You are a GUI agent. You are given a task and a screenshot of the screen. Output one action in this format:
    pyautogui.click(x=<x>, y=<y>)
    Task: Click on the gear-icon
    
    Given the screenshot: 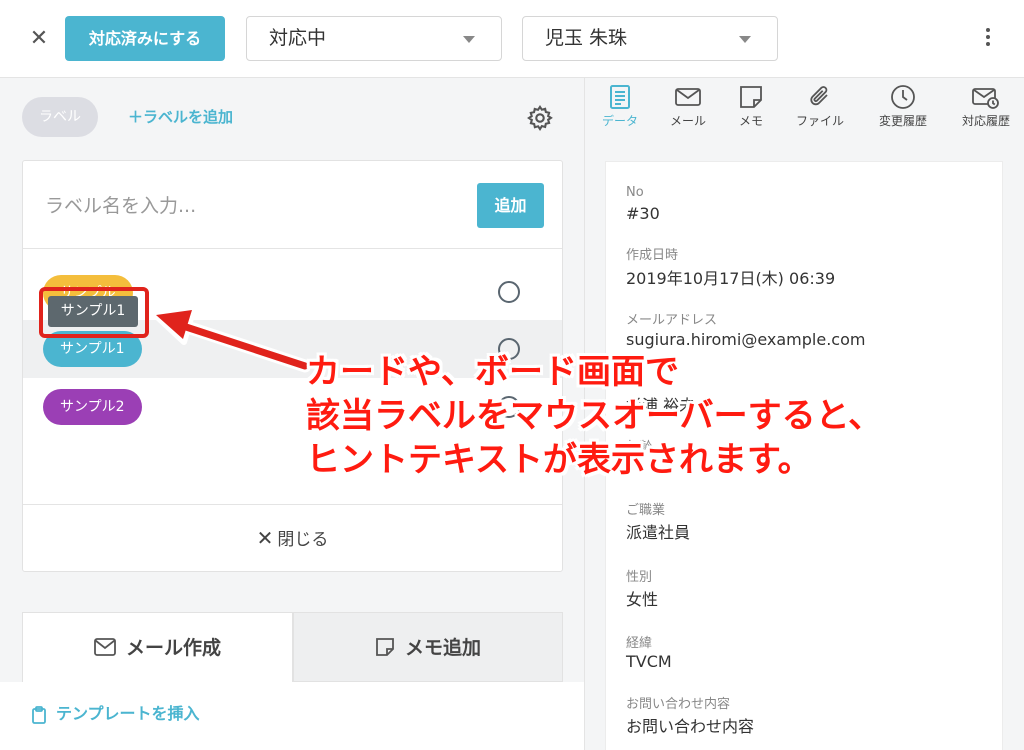 What is the action you would take?
    pyautogui.click(x=540, y=118)
    